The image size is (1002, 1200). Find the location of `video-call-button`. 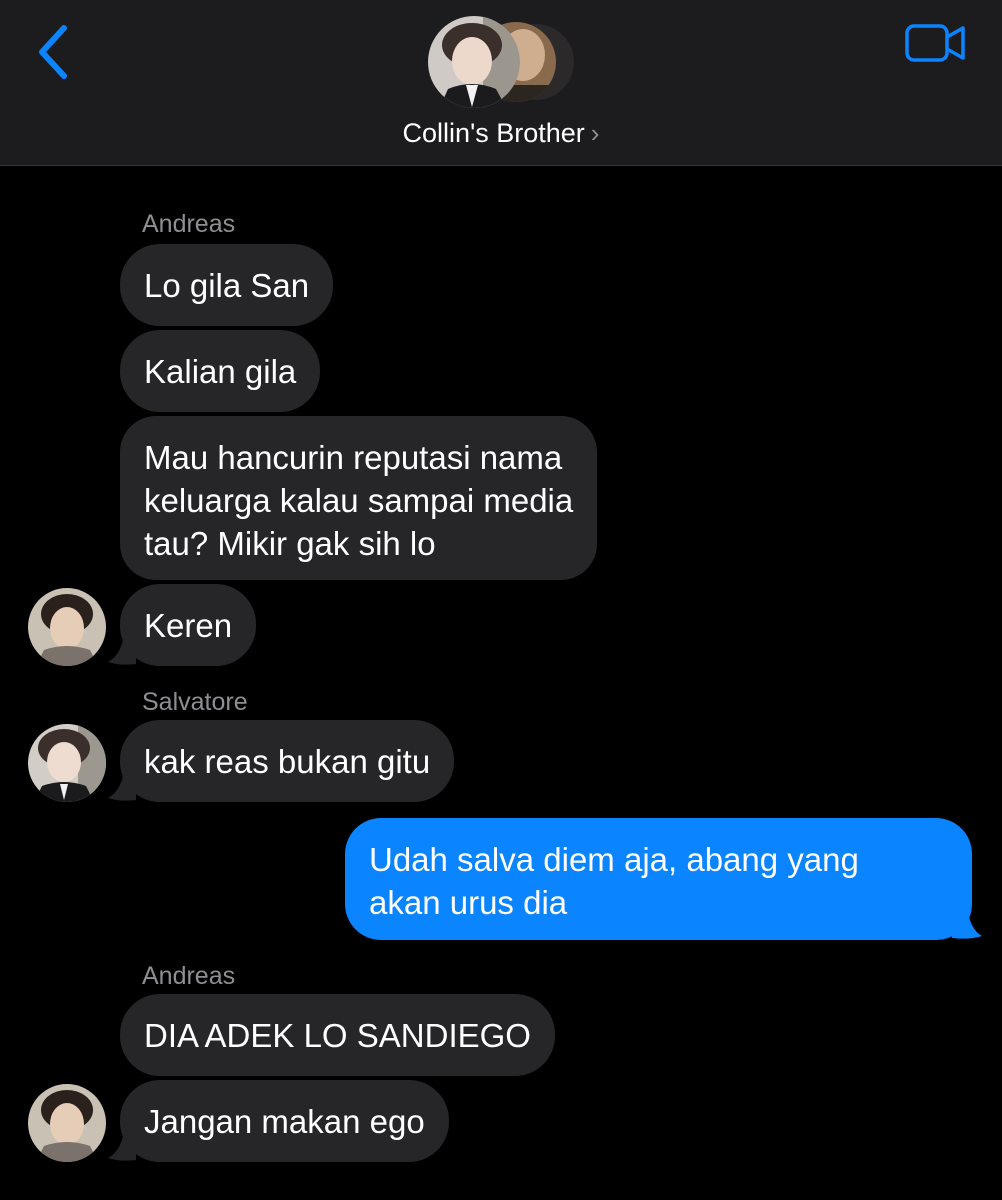

video-call-button is located at coordinates (936, 44).